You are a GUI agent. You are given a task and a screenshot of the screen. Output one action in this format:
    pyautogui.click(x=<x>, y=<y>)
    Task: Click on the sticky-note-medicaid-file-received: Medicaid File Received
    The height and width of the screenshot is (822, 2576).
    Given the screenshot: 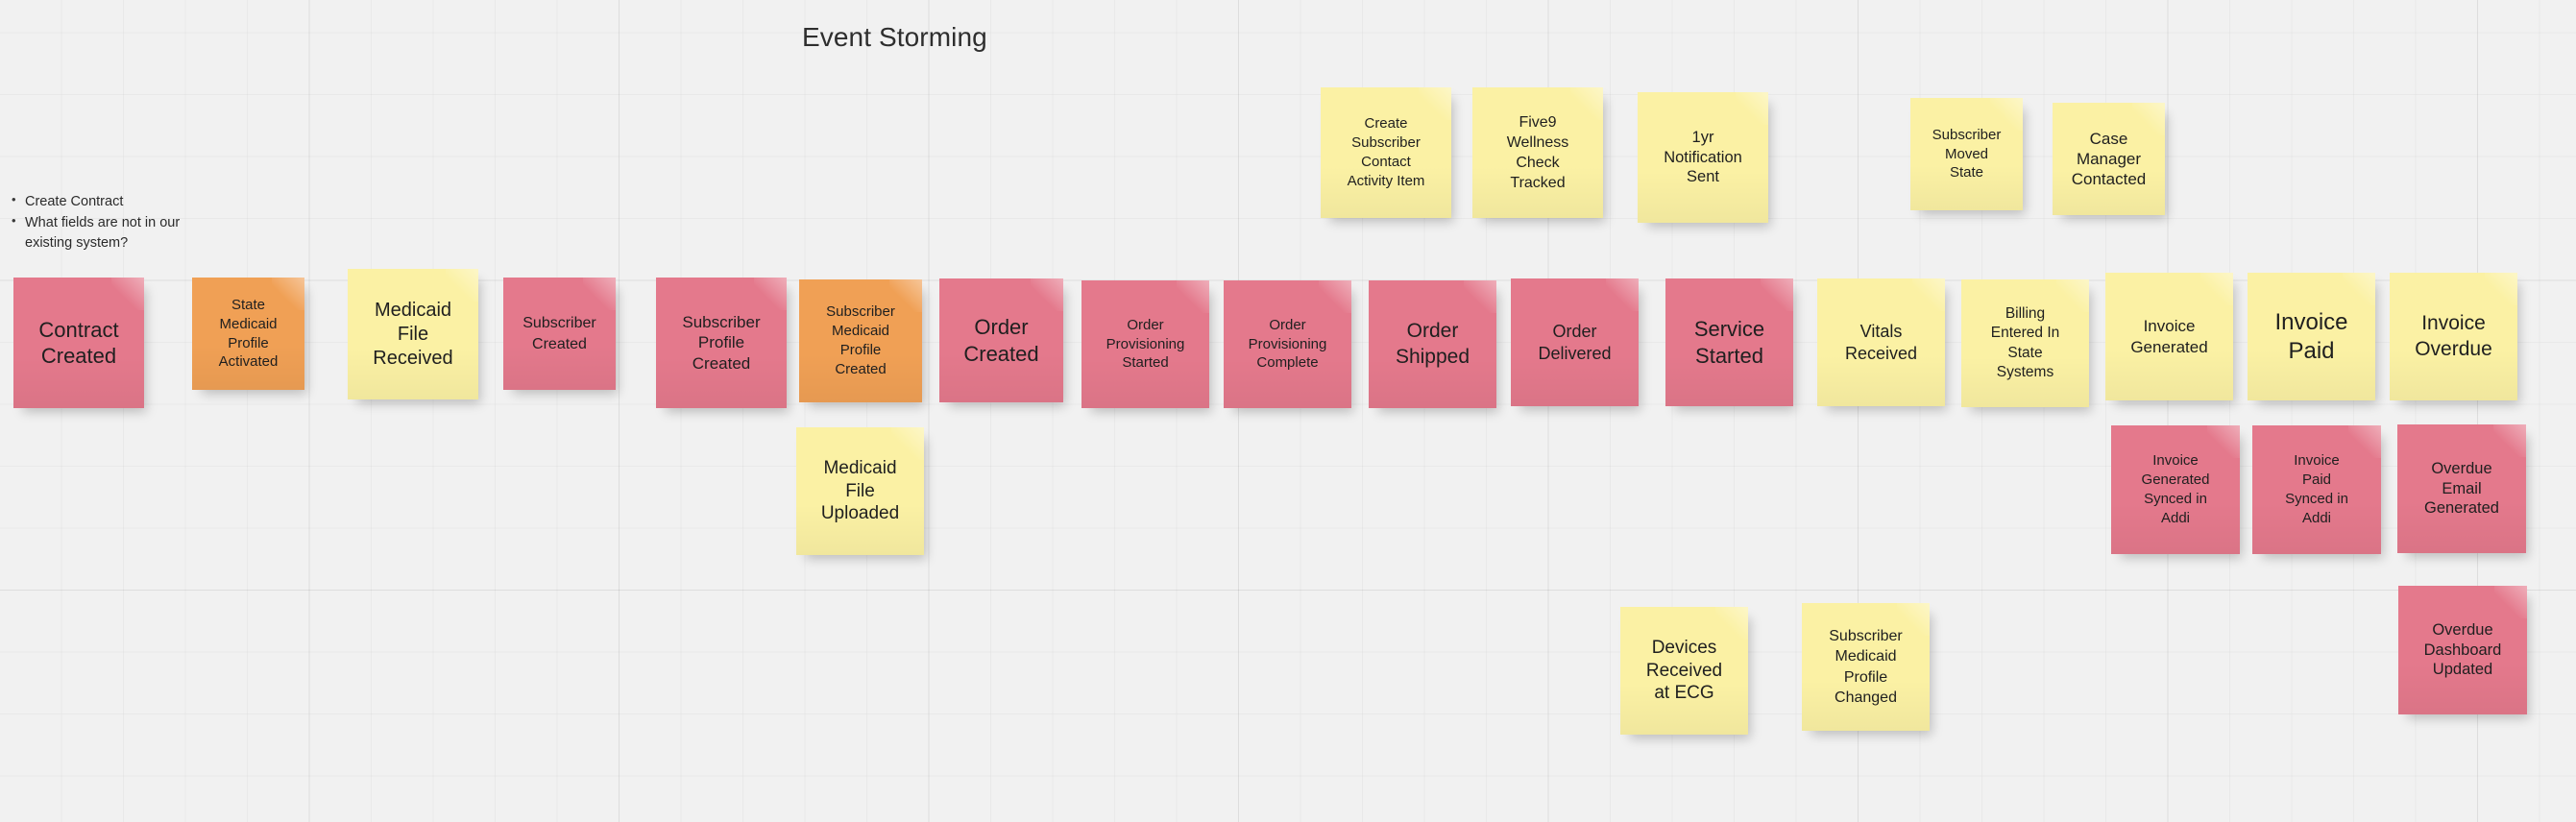 What is the action you would take?
    pyautogui.click(x=413, y=334)
    